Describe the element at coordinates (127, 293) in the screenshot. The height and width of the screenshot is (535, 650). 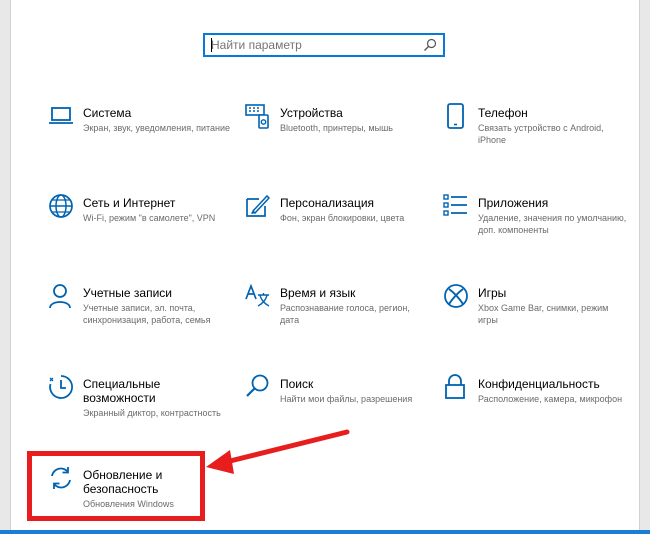
I see `tile-title: Учетные записи` at that location.